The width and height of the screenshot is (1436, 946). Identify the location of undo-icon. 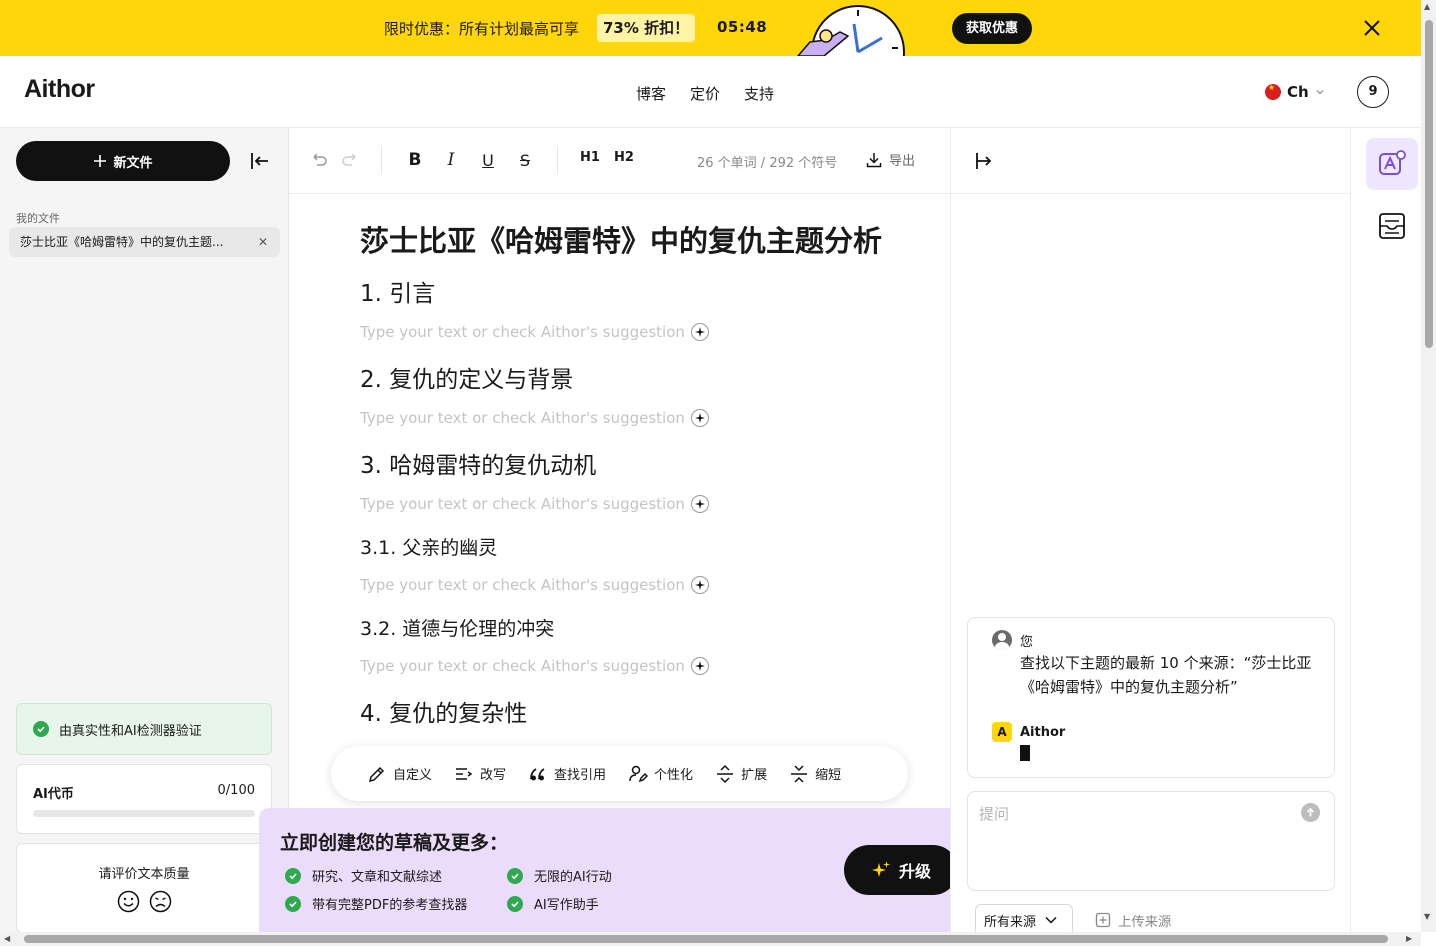
(320, 160).